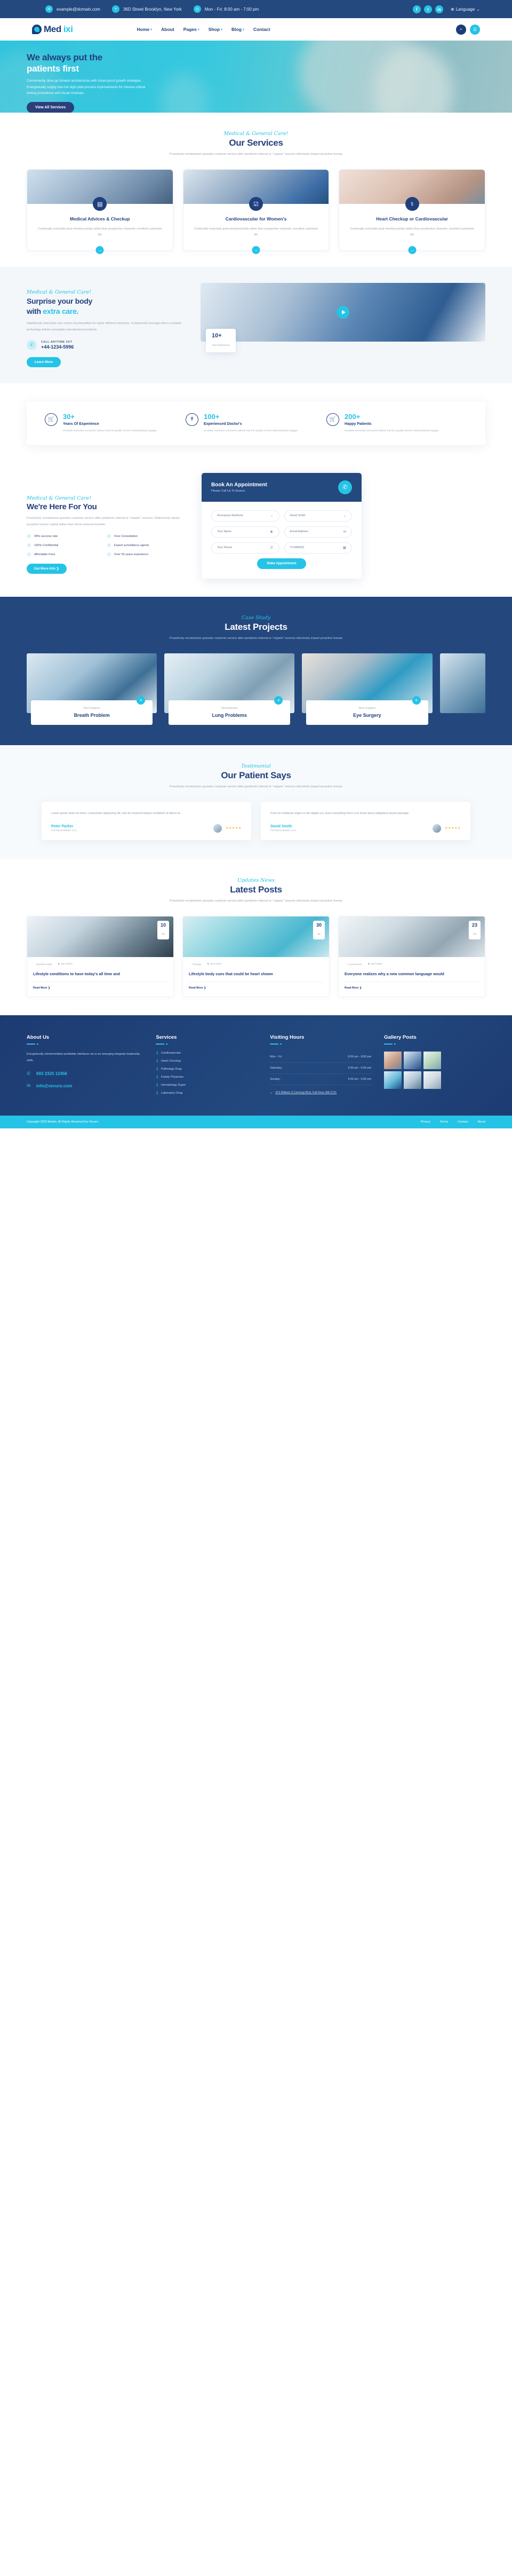  What do you see at coordinates (145, 29) in the screenshot?
I see `nav-item-home: Home ▾` at bounding box center [145, 29].